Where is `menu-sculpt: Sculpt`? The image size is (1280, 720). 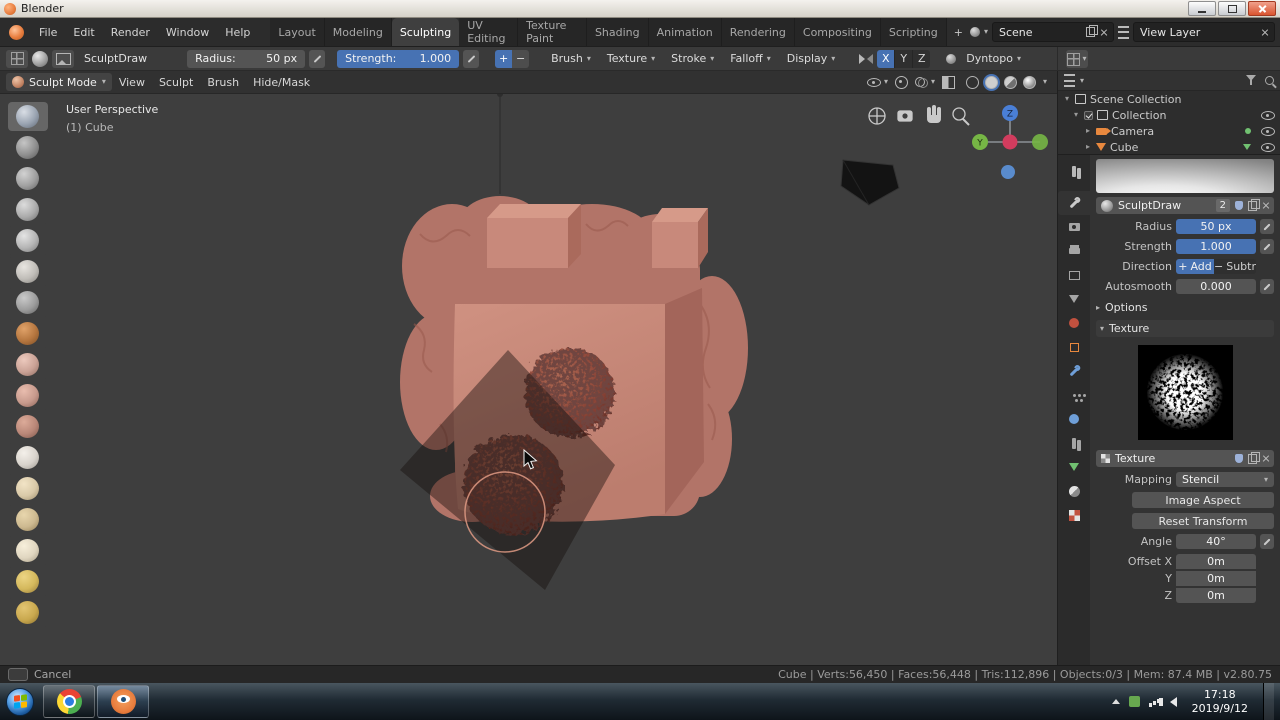 menu-sculpt: Sculpt is located at coordinates (176, 82).